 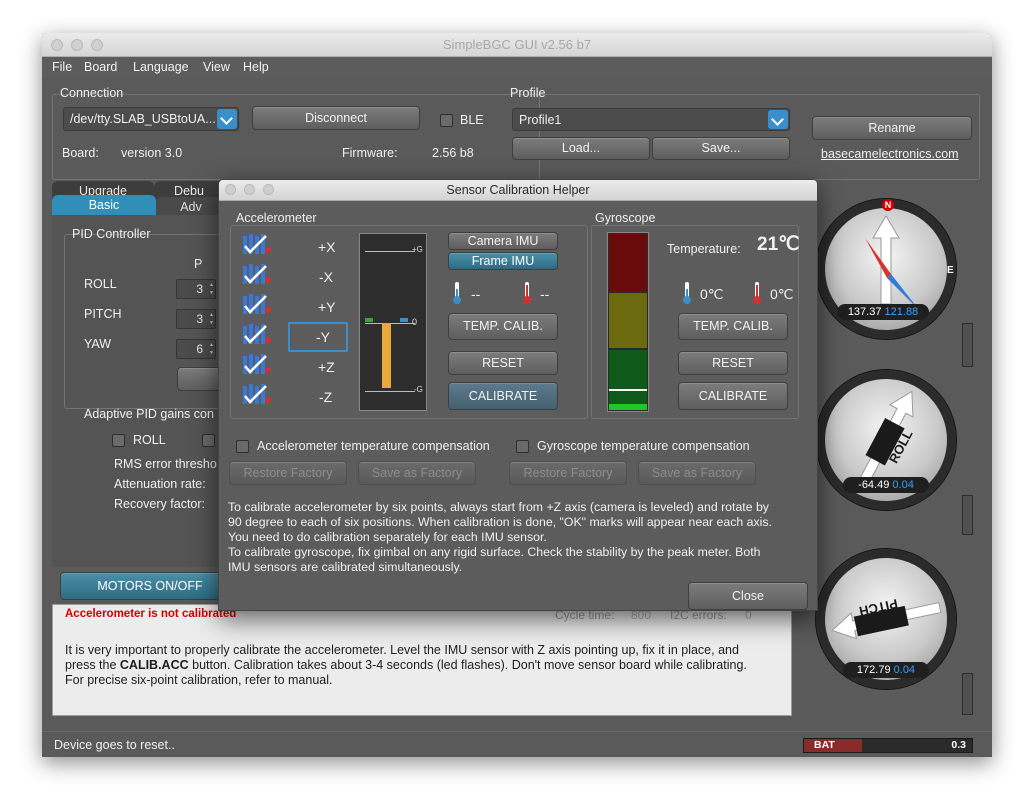 I want to click on gyro-save-as-factory-button: Save as Factory, so click(x=697, y=473).